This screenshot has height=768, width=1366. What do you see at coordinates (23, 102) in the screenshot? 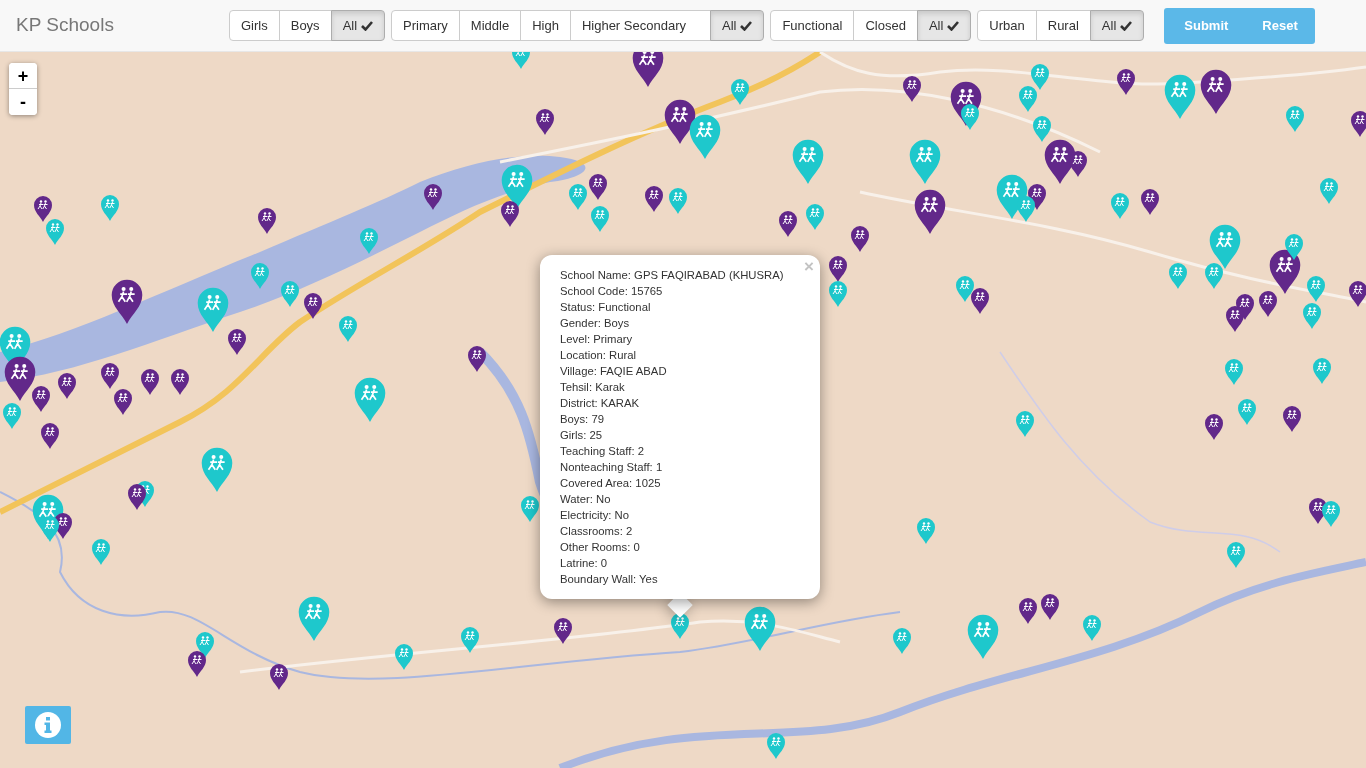
I see `zoom-out-button: -` at bounding box center [23, 102].